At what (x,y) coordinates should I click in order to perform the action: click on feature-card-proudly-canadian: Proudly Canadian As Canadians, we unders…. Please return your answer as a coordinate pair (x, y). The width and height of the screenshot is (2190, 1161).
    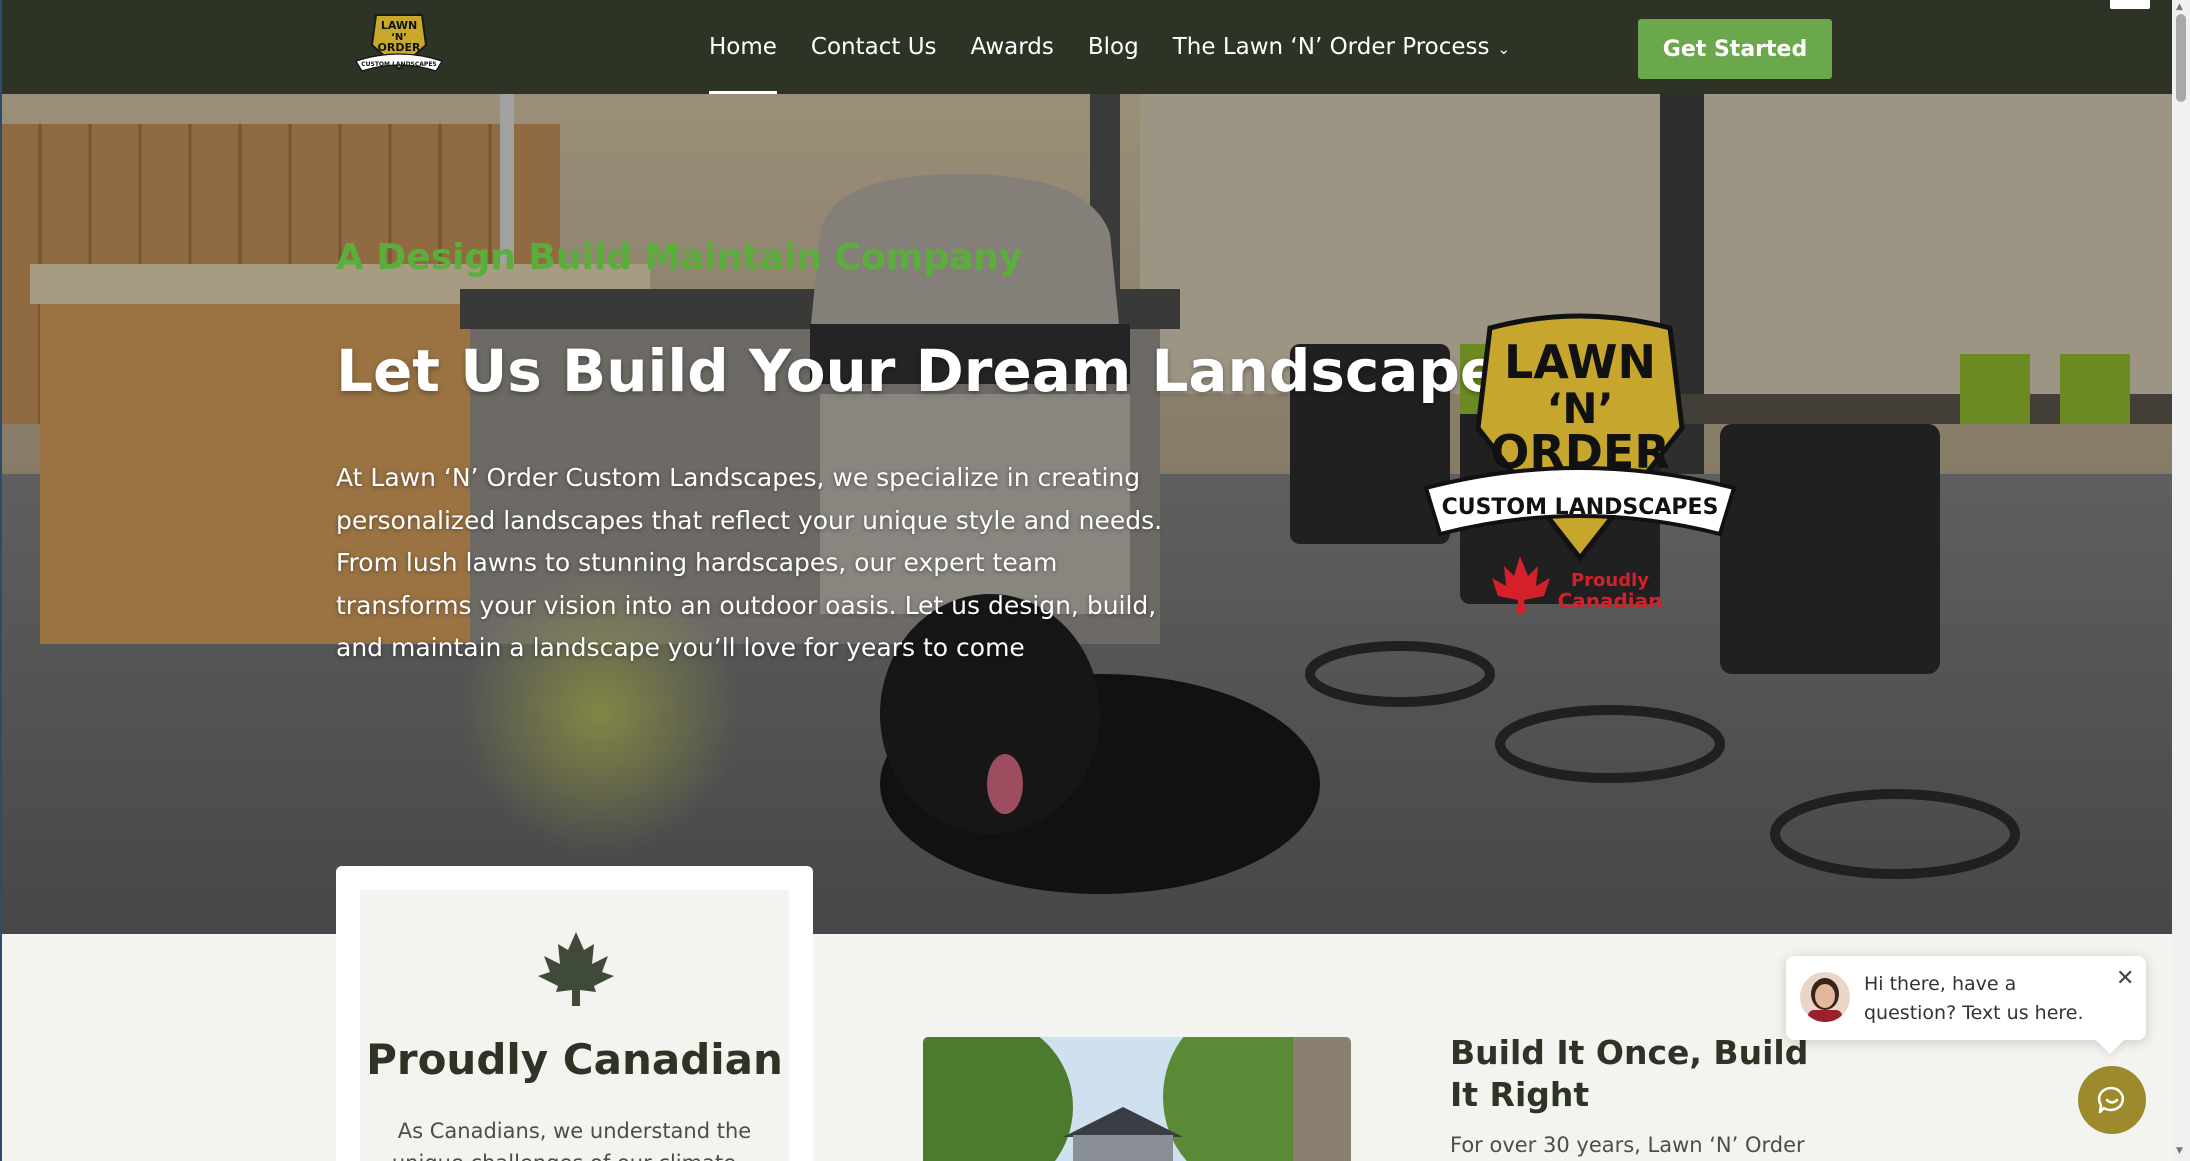
    Looking at the image, I should click on (574, 1013).